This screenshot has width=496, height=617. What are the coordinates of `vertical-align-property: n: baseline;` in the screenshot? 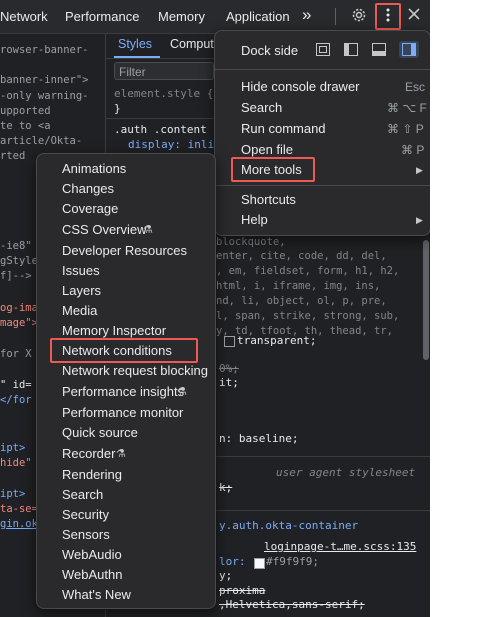 It's located at (259, 438).